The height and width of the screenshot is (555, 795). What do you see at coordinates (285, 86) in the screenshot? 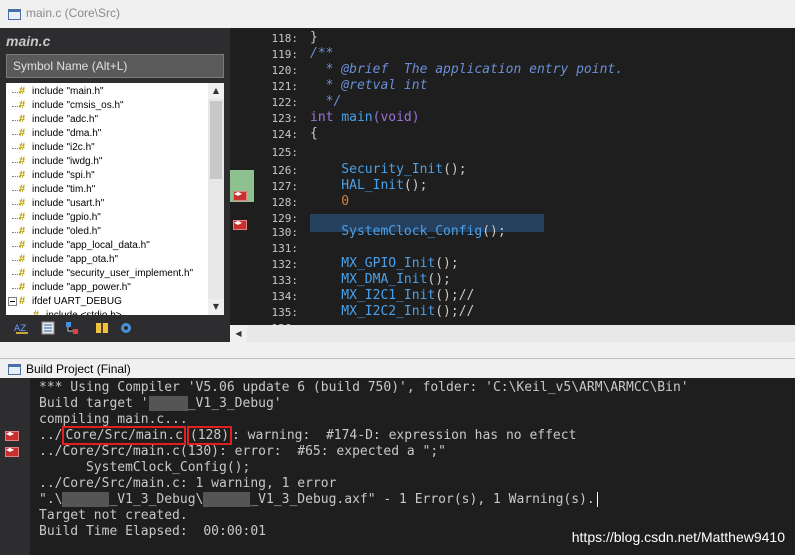
I see `line-number: 121:` at bounding box center [285, 86].